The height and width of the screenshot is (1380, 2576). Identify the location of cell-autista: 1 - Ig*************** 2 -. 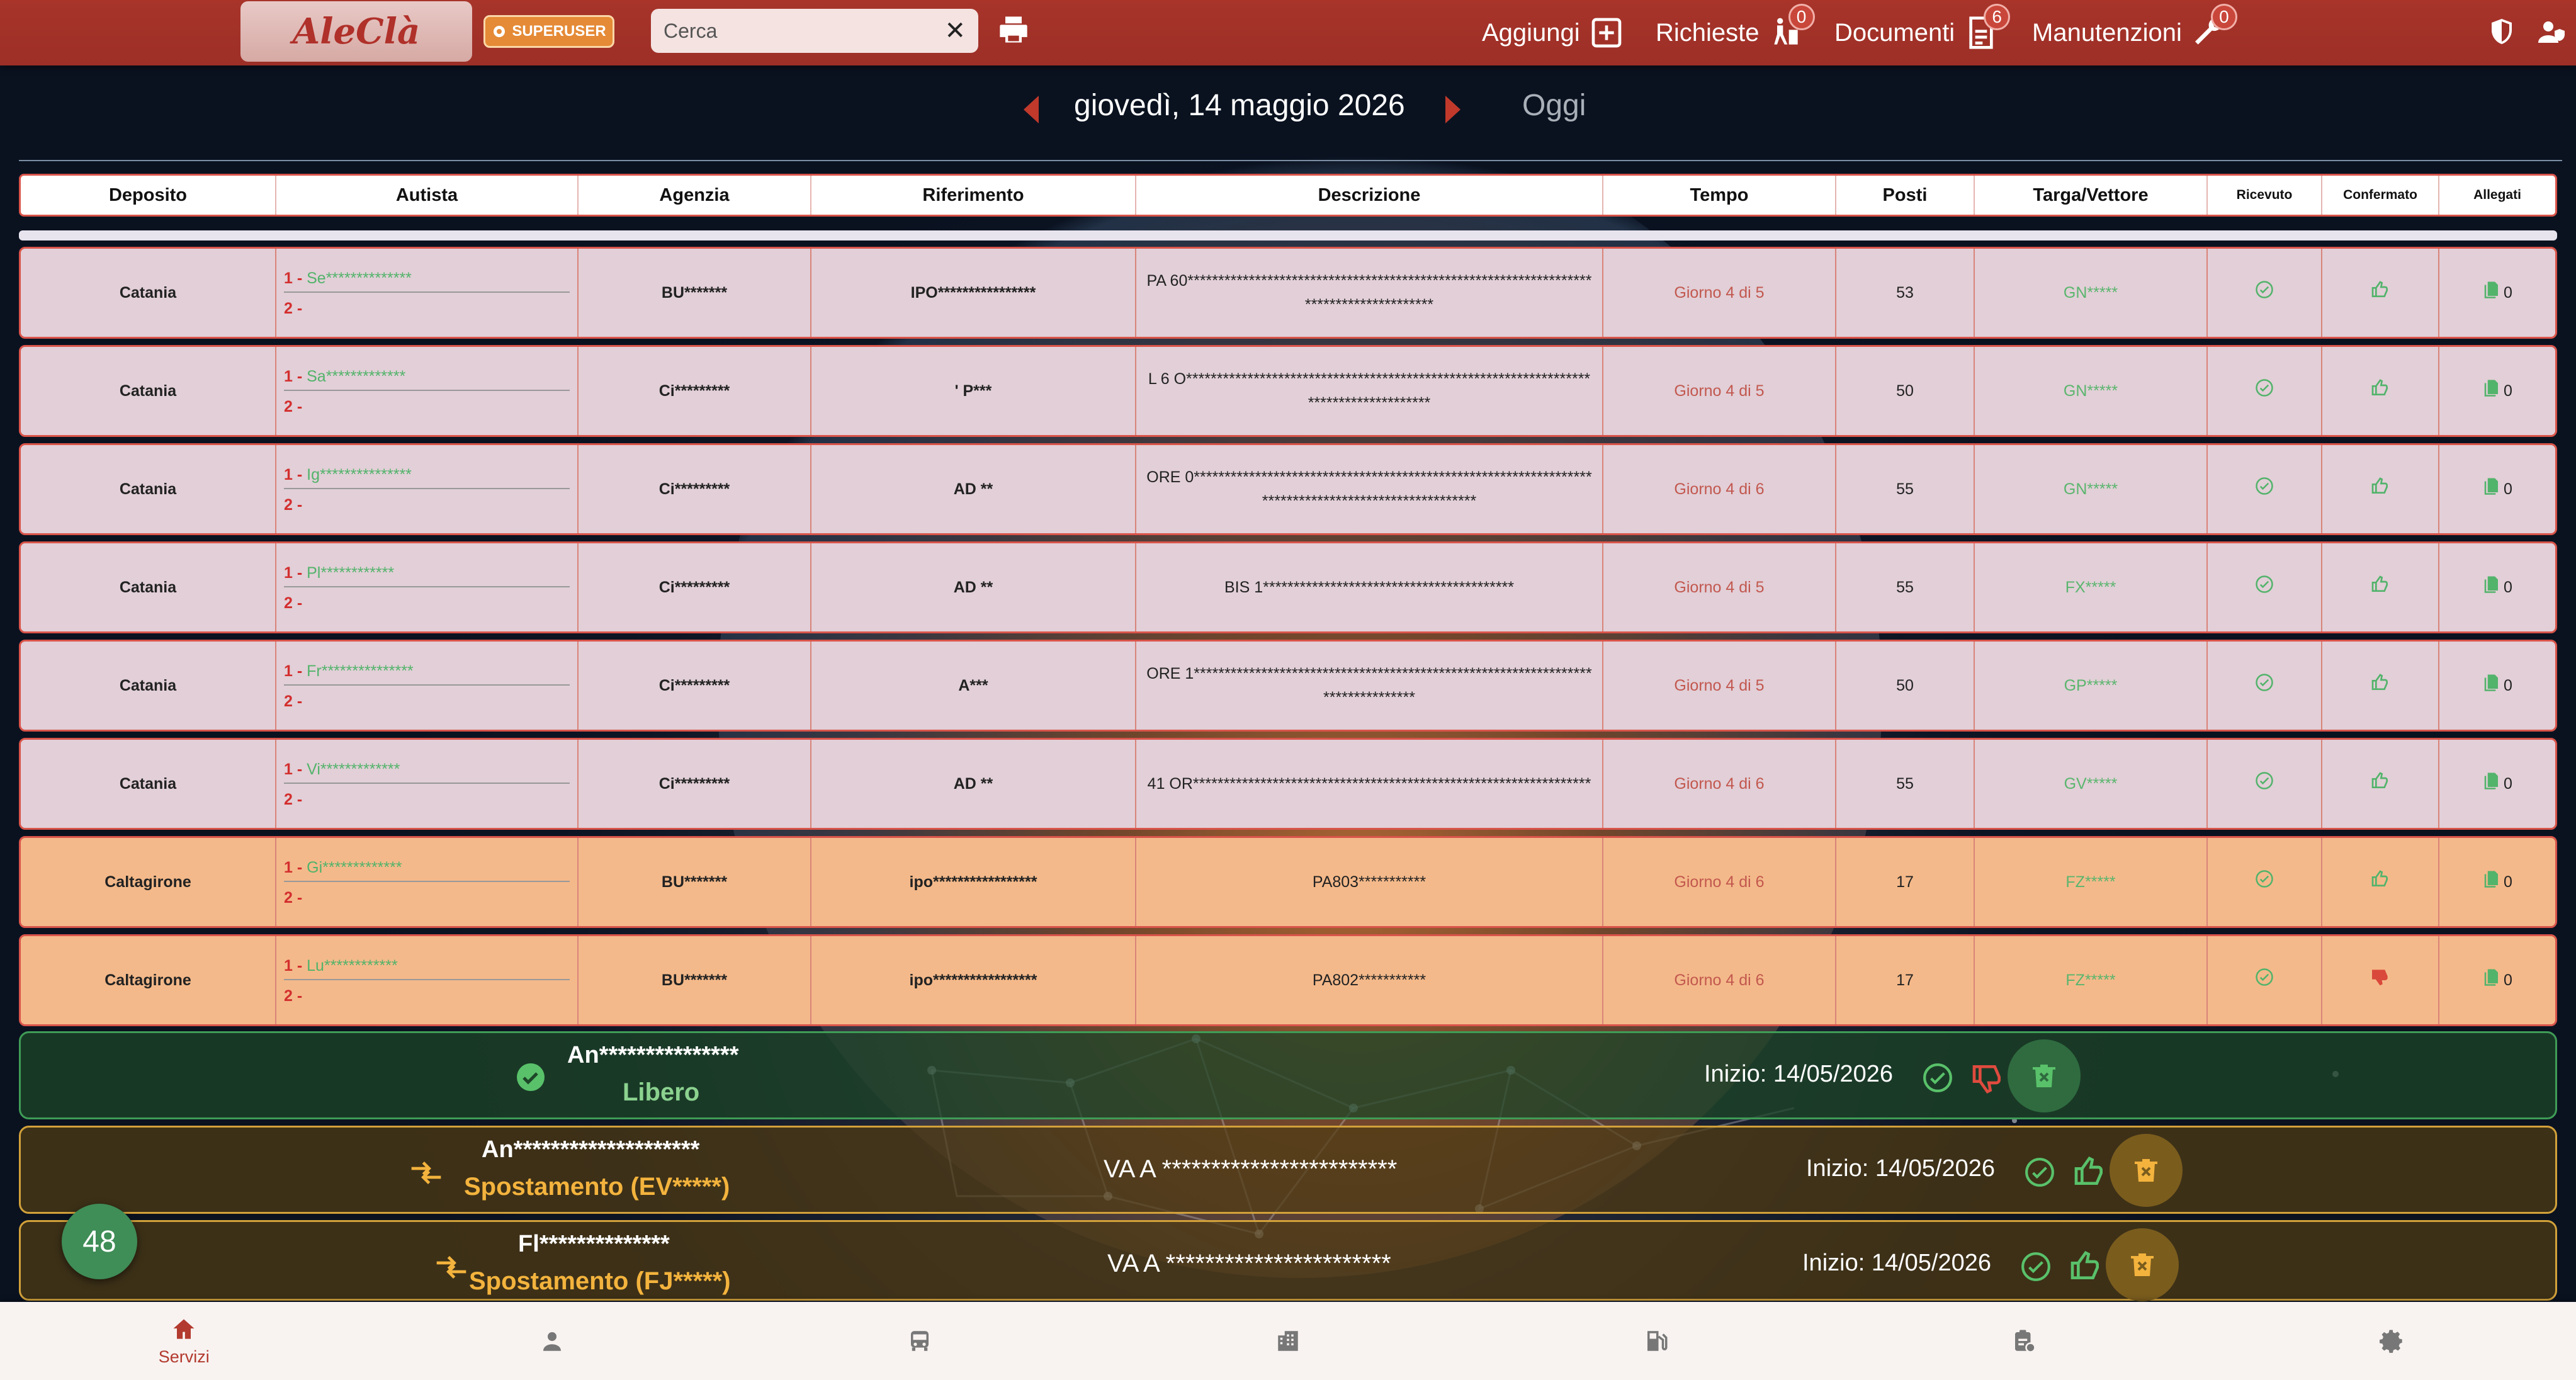
(427, 489).